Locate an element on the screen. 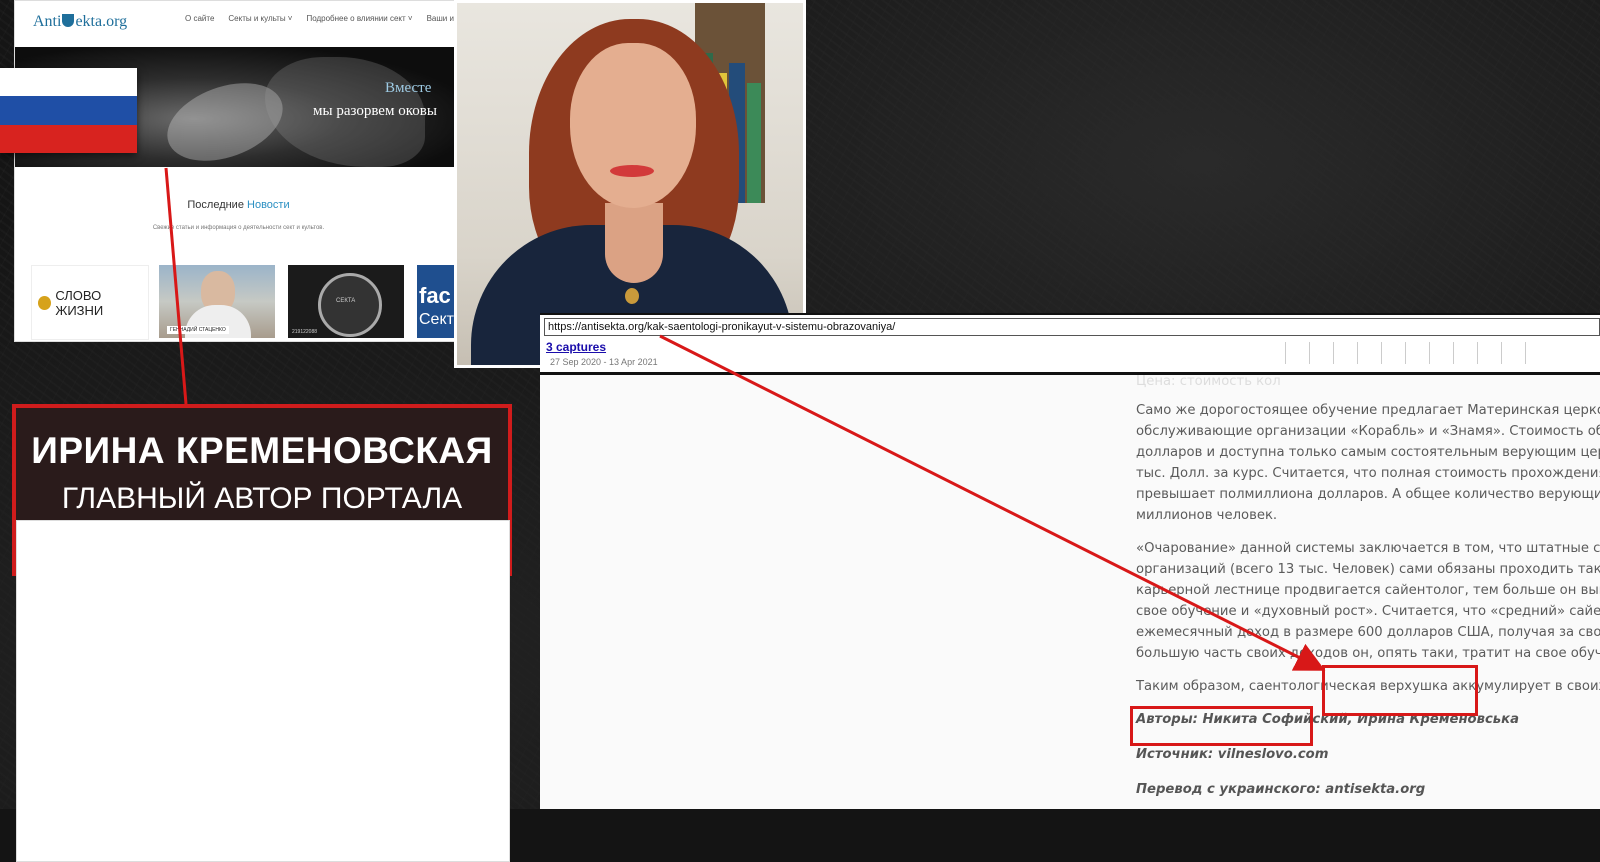  connector-line-plate is located at coordinates (176, 286).